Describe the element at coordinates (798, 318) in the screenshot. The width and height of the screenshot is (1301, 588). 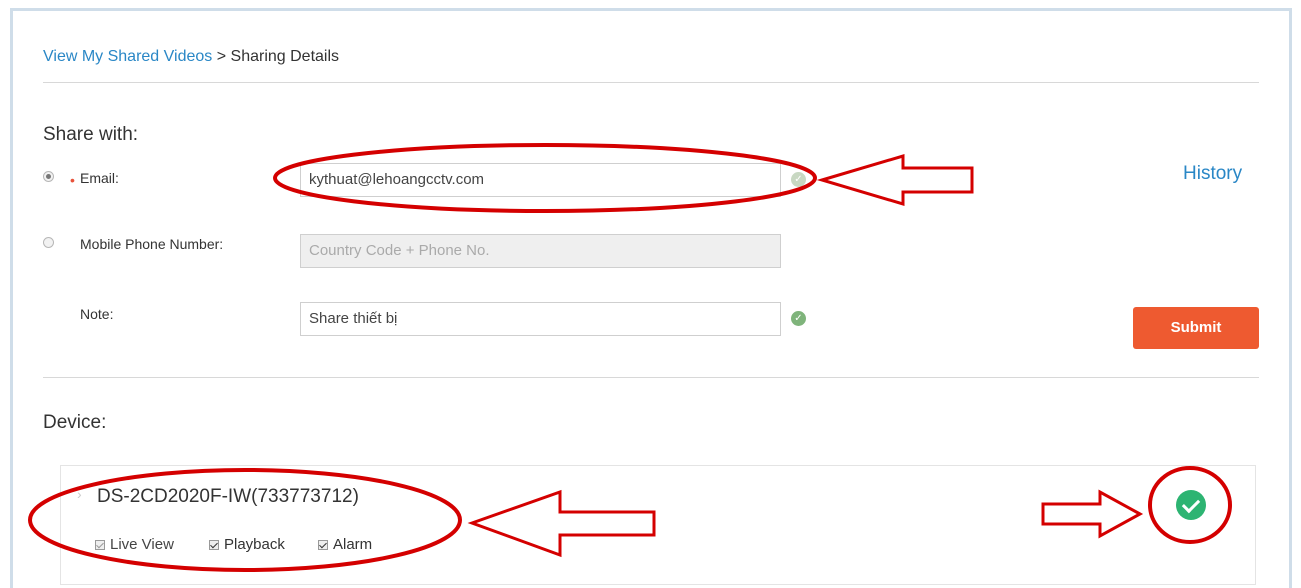
I see `note-valid-icon: ✓` at that location.